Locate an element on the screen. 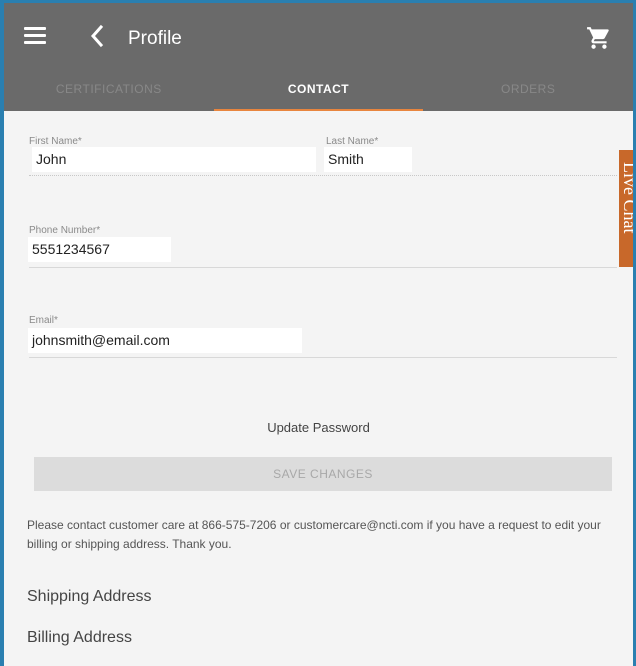  tab-orders: ORDERS is located at coordinates (528, 94).